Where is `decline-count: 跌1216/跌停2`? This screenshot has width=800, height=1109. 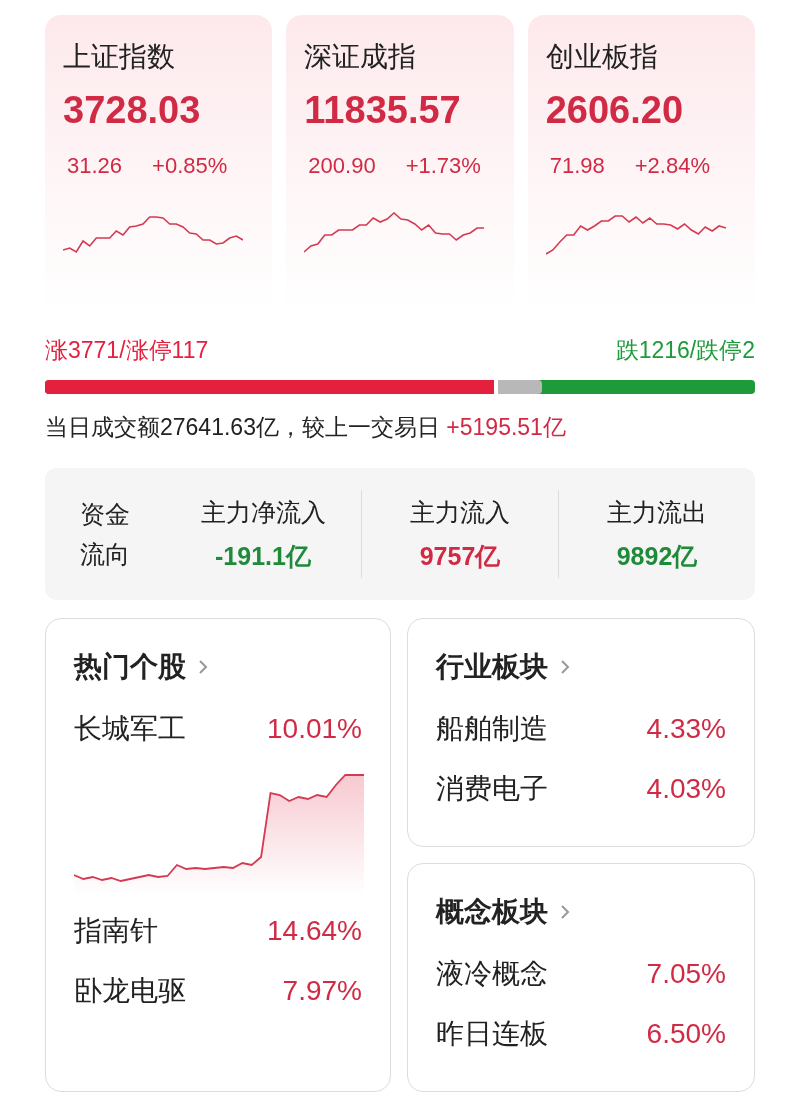 decline-count: 跌1216/跌停2 is located at coordinates (685, 350).